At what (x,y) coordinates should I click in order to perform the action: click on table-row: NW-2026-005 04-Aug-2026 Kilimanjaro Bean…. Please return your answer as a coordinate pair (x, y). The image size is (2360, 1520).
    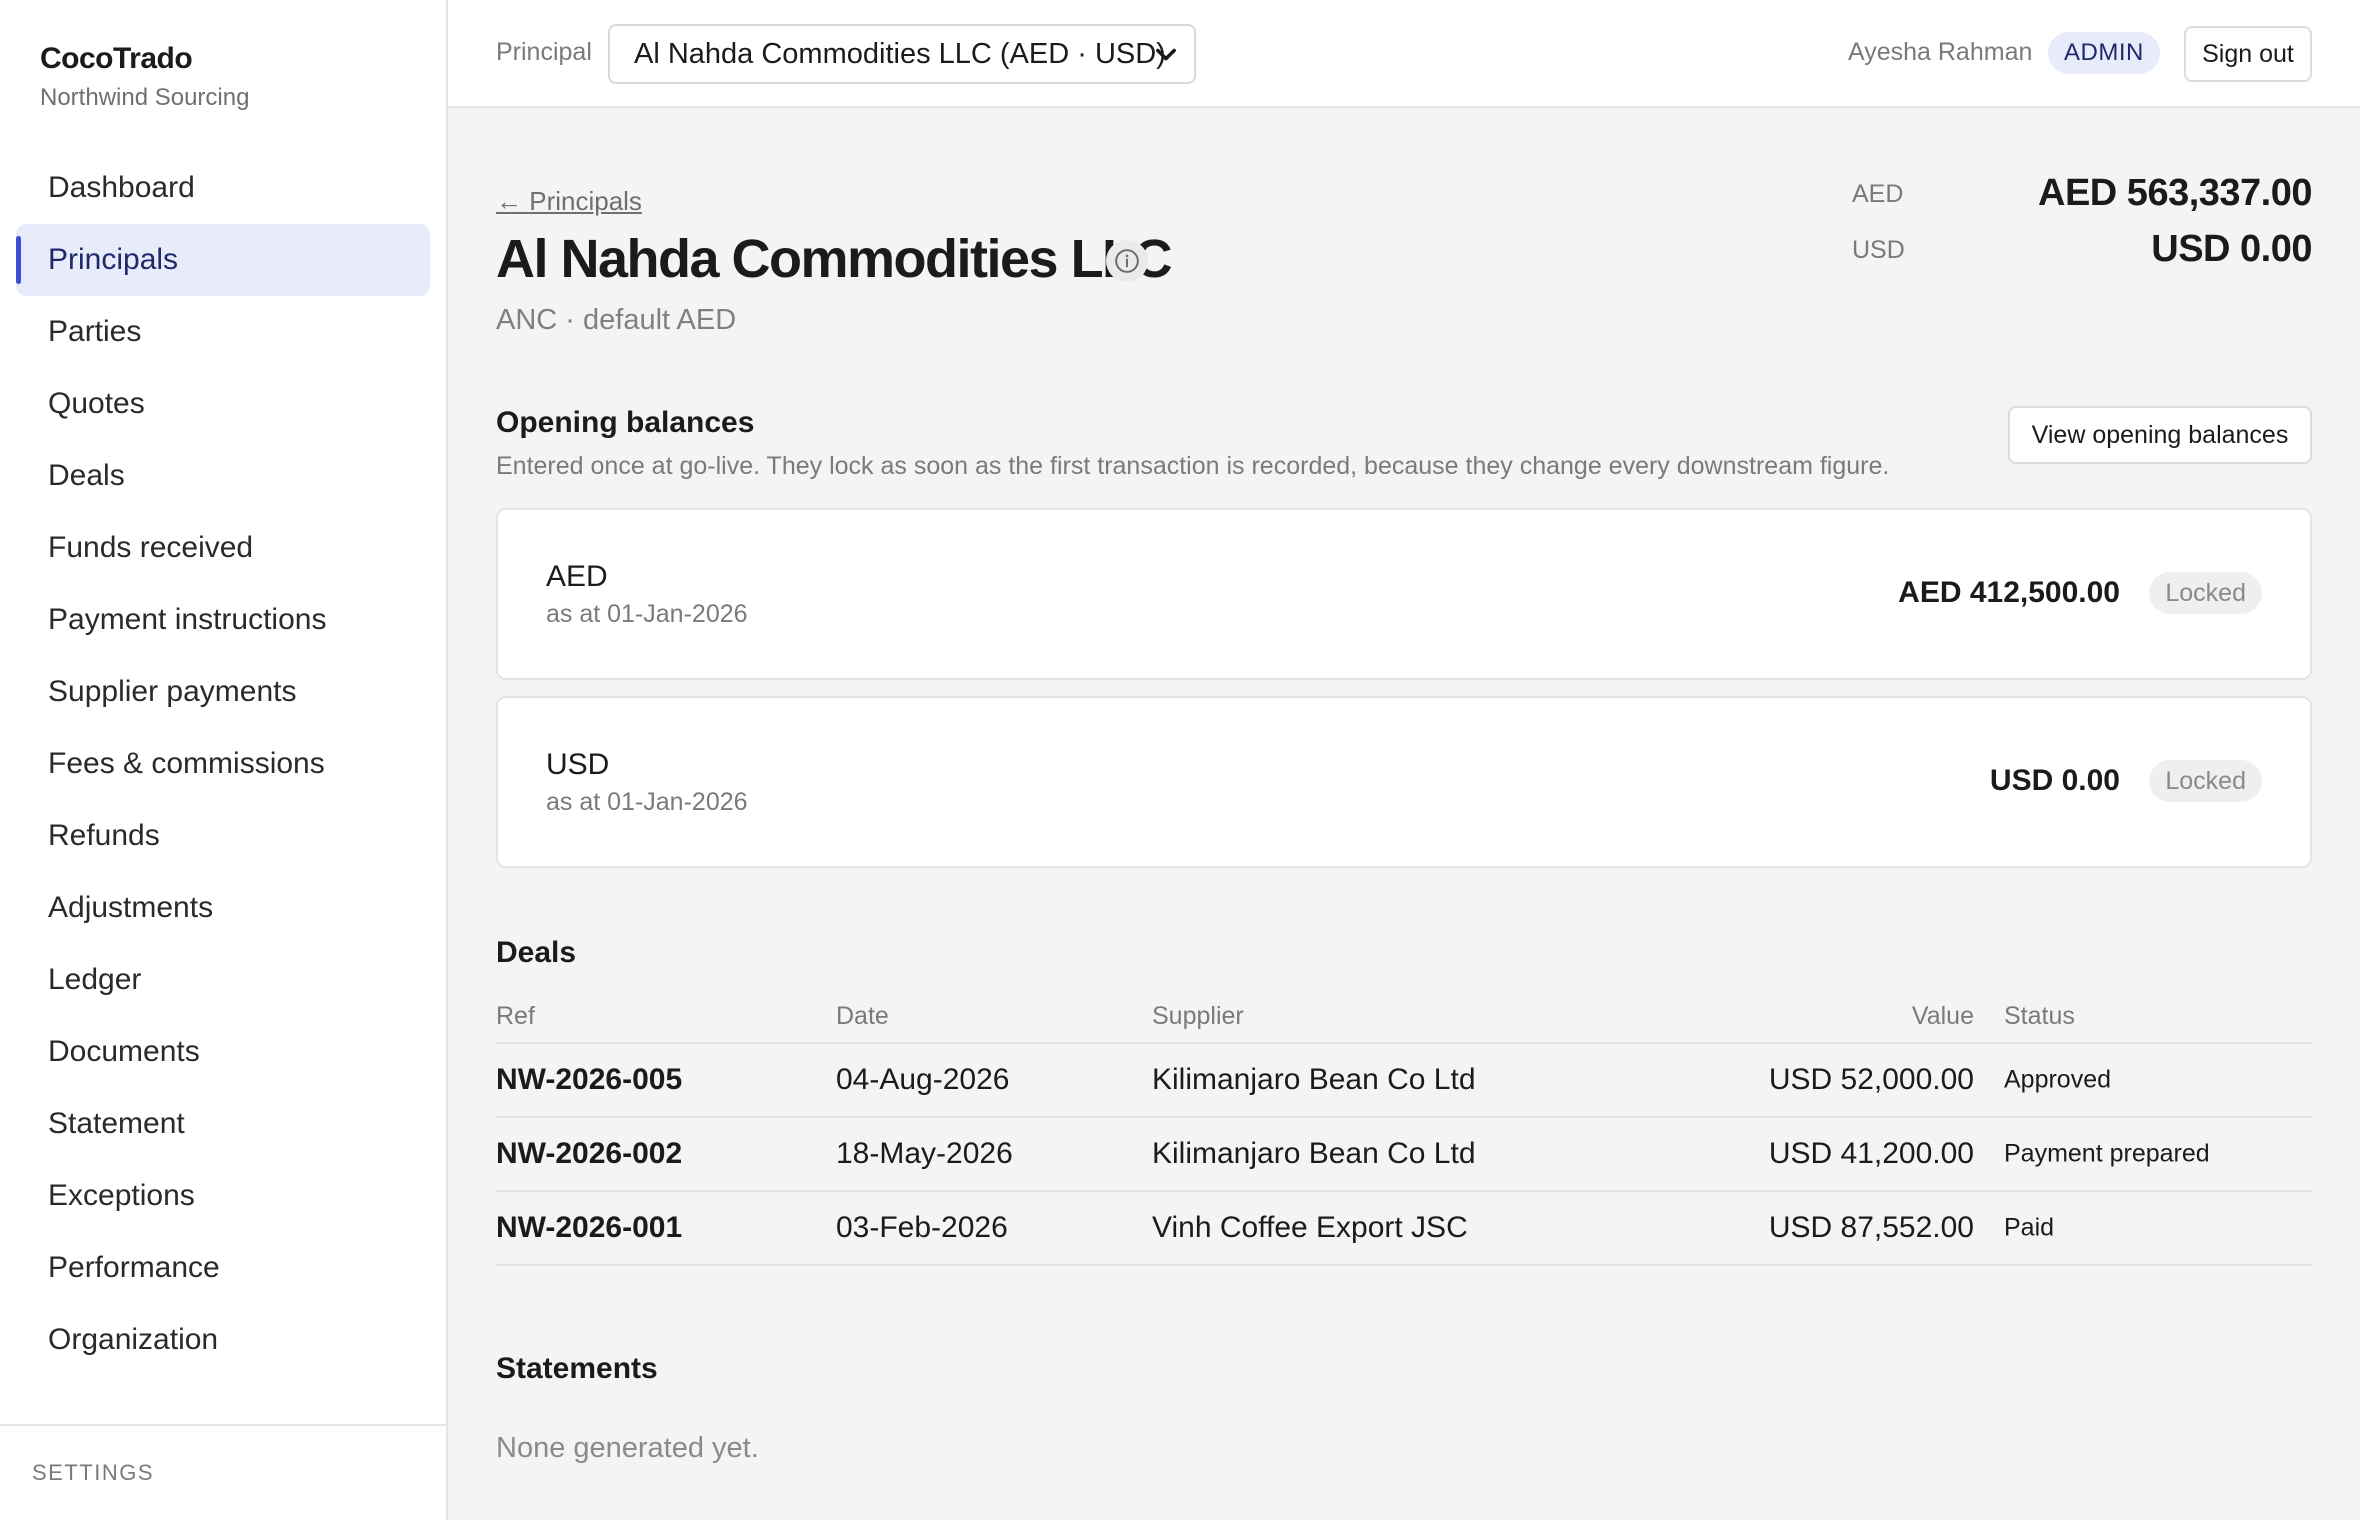
    Looking at the image, I should click on (1404, 1081).